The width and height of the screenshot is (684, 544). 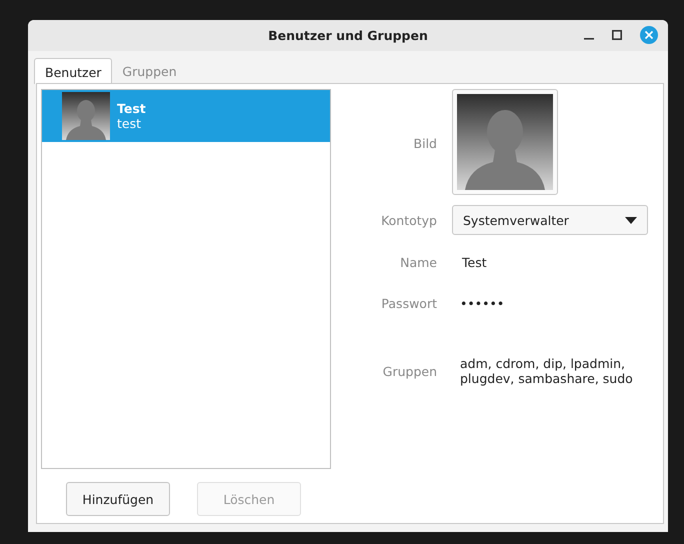 What do you see at coordinates (409, 371) in the screenshot?
I see `field-label: Gruppen` at bounding box center [409, 371].